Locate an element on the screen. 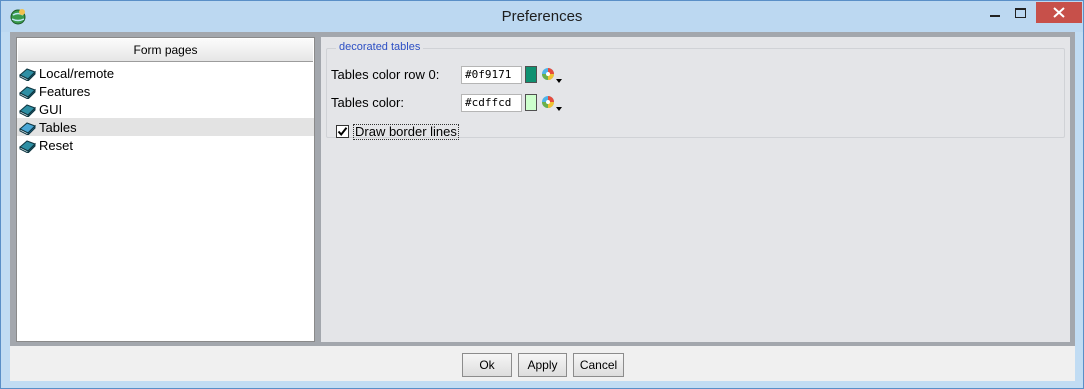  checkmark-icon is located at coordinates (342, 132).